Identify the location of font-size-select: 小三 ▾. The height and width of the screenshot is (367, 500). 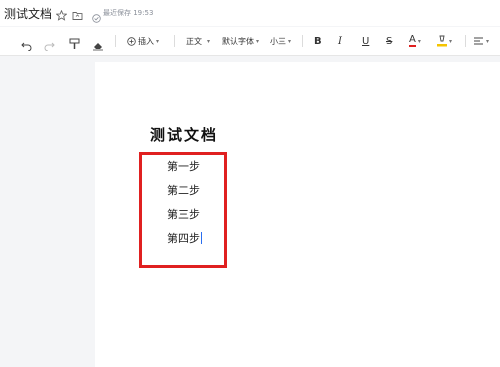
(280, 41).